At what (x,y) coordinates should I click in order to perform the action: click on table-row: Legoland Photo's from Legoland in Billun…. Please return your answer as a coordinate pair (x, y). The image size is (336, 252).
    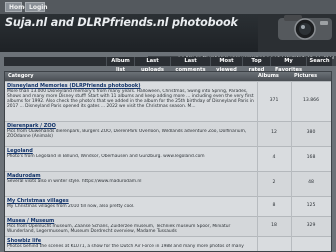
    Looking at the image, I should click on (168, 158).